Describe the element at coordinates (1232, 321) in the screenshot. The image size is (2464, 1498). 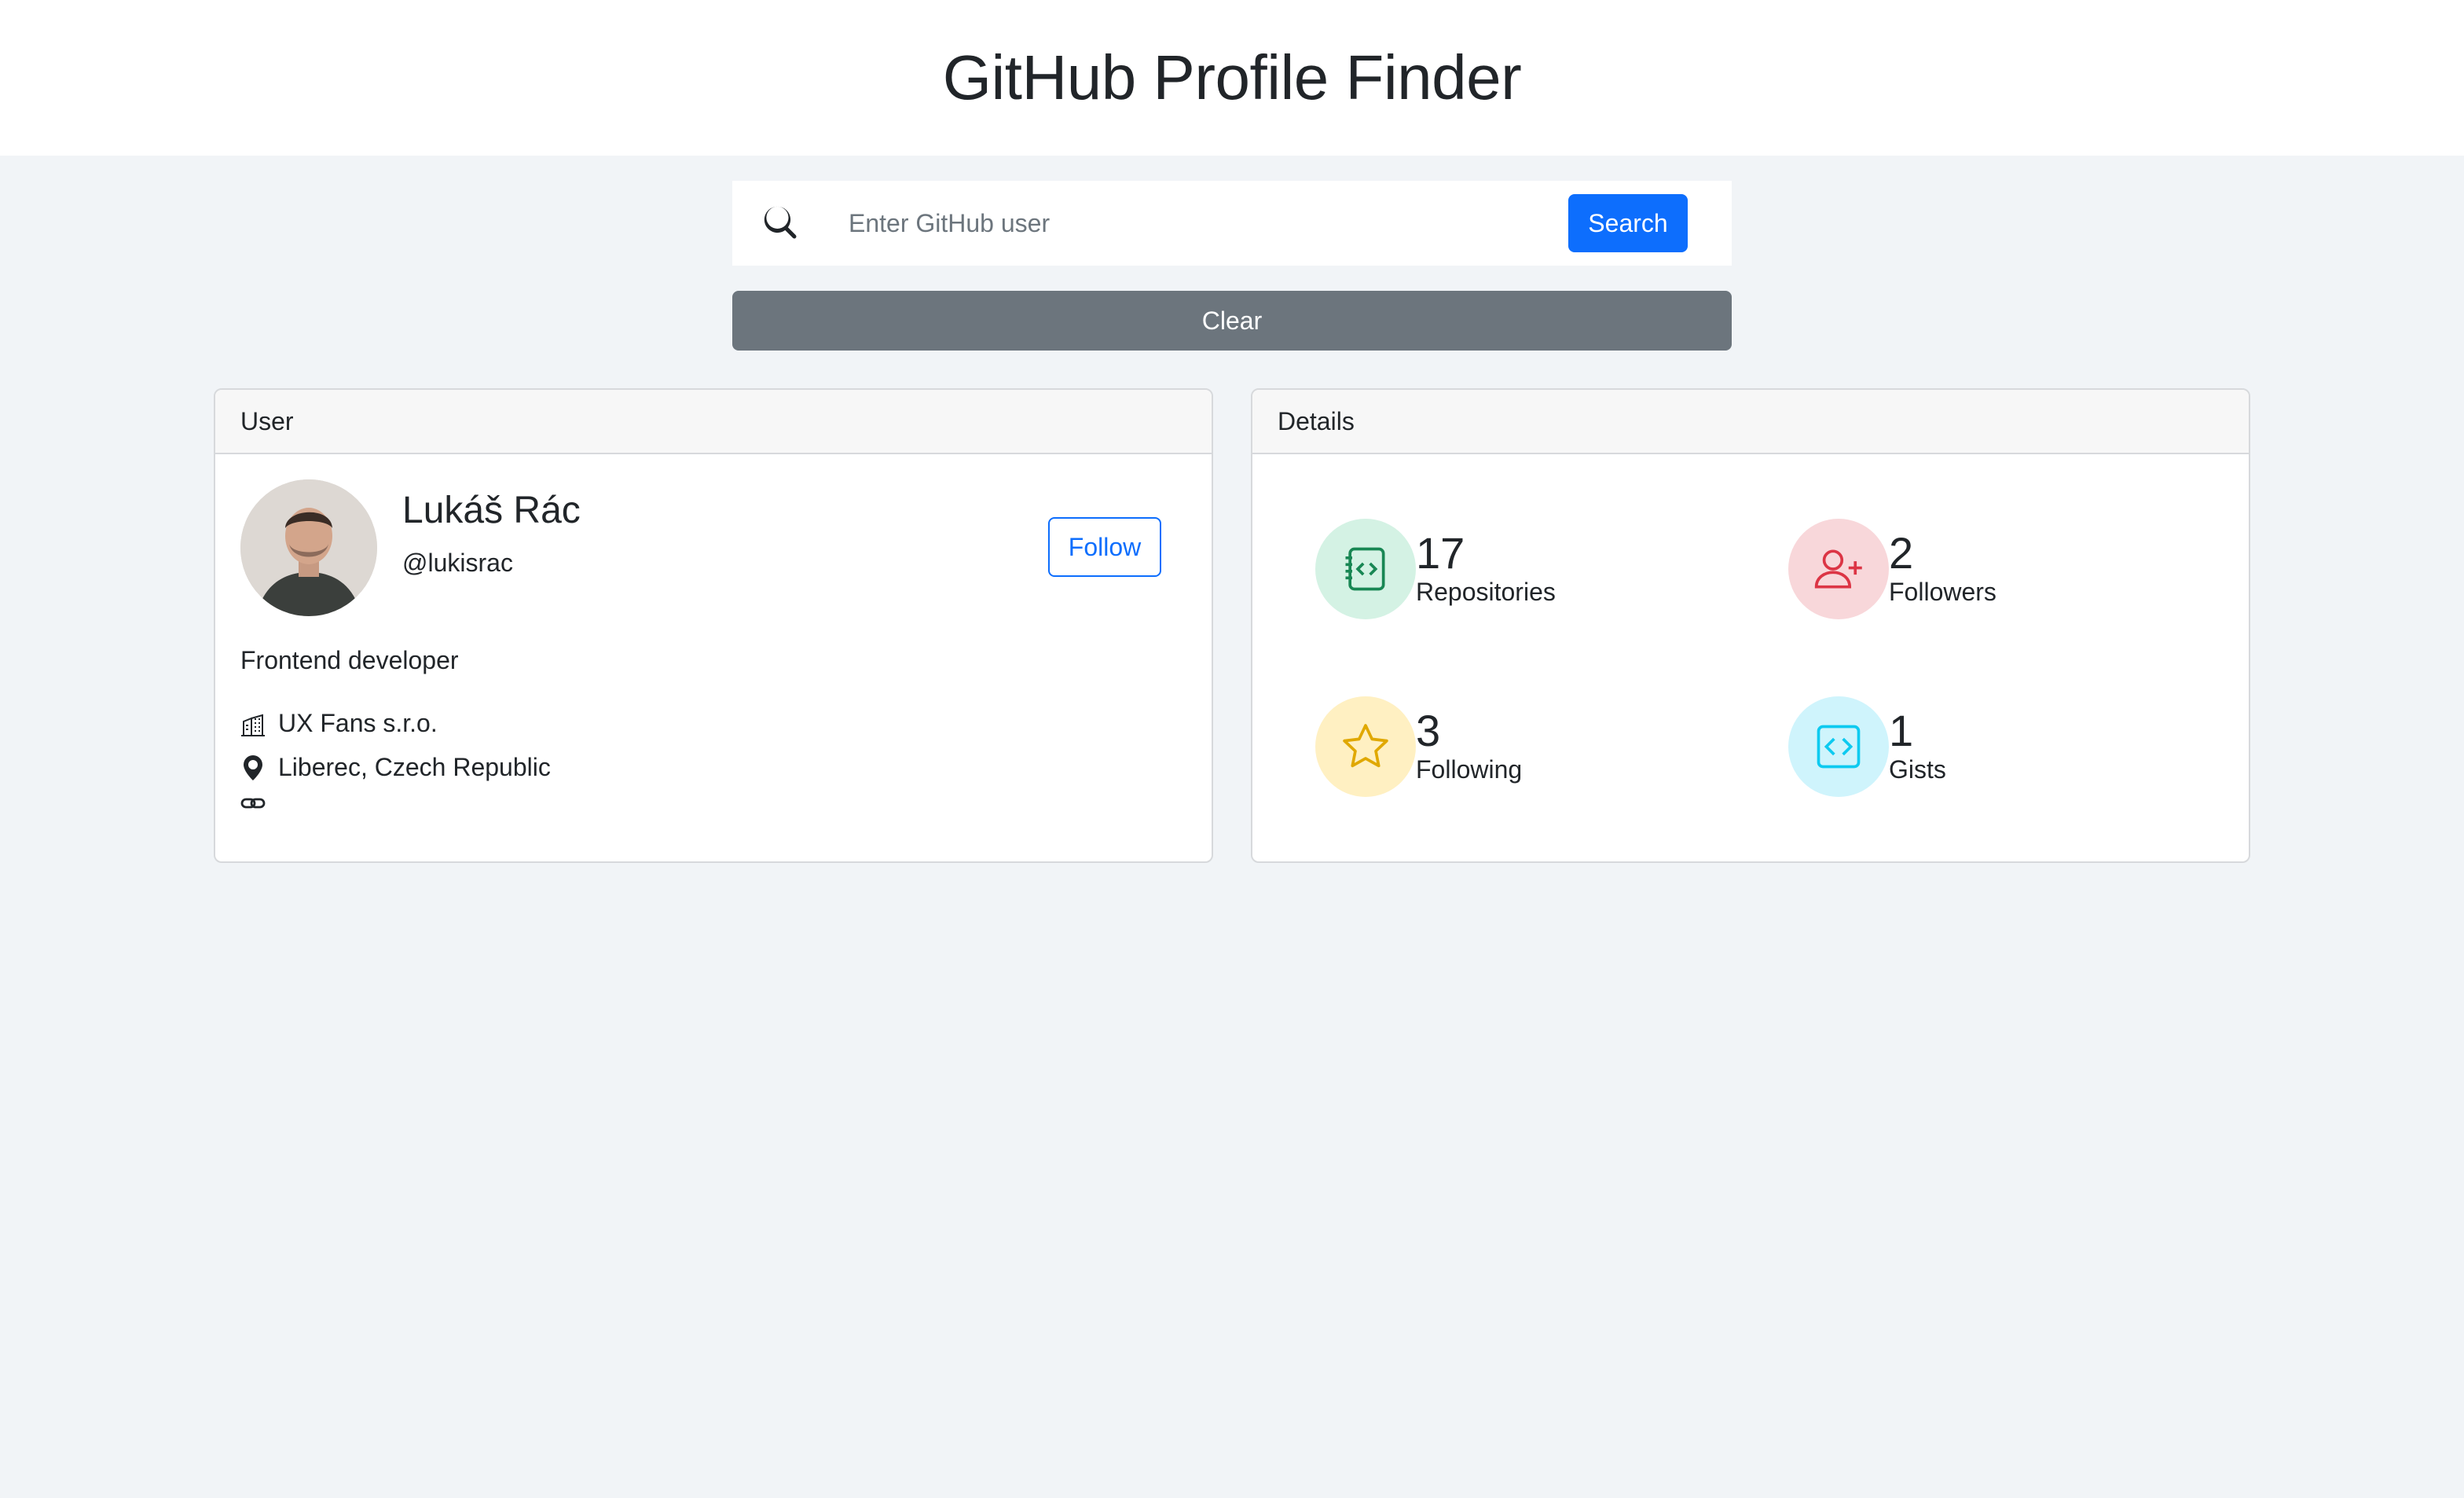
I see `clear-button: Clear` at that location.